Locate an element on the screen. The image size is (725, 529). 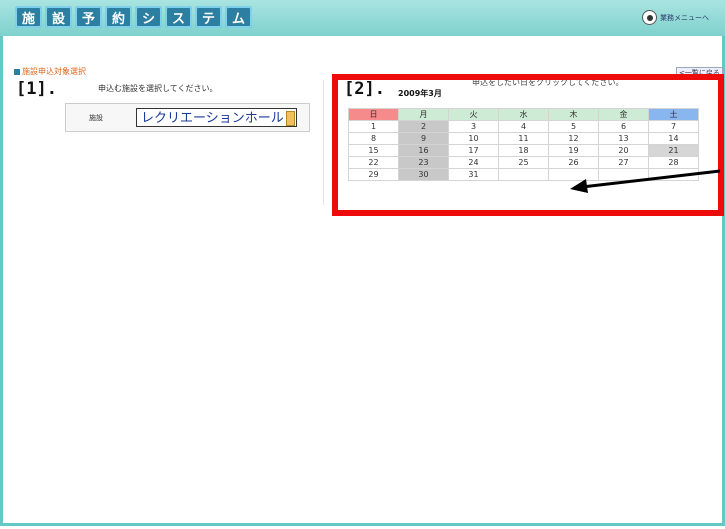
app-logo: 施 設 予 約 シ ス テ ム is located at coordinates (133, 17).